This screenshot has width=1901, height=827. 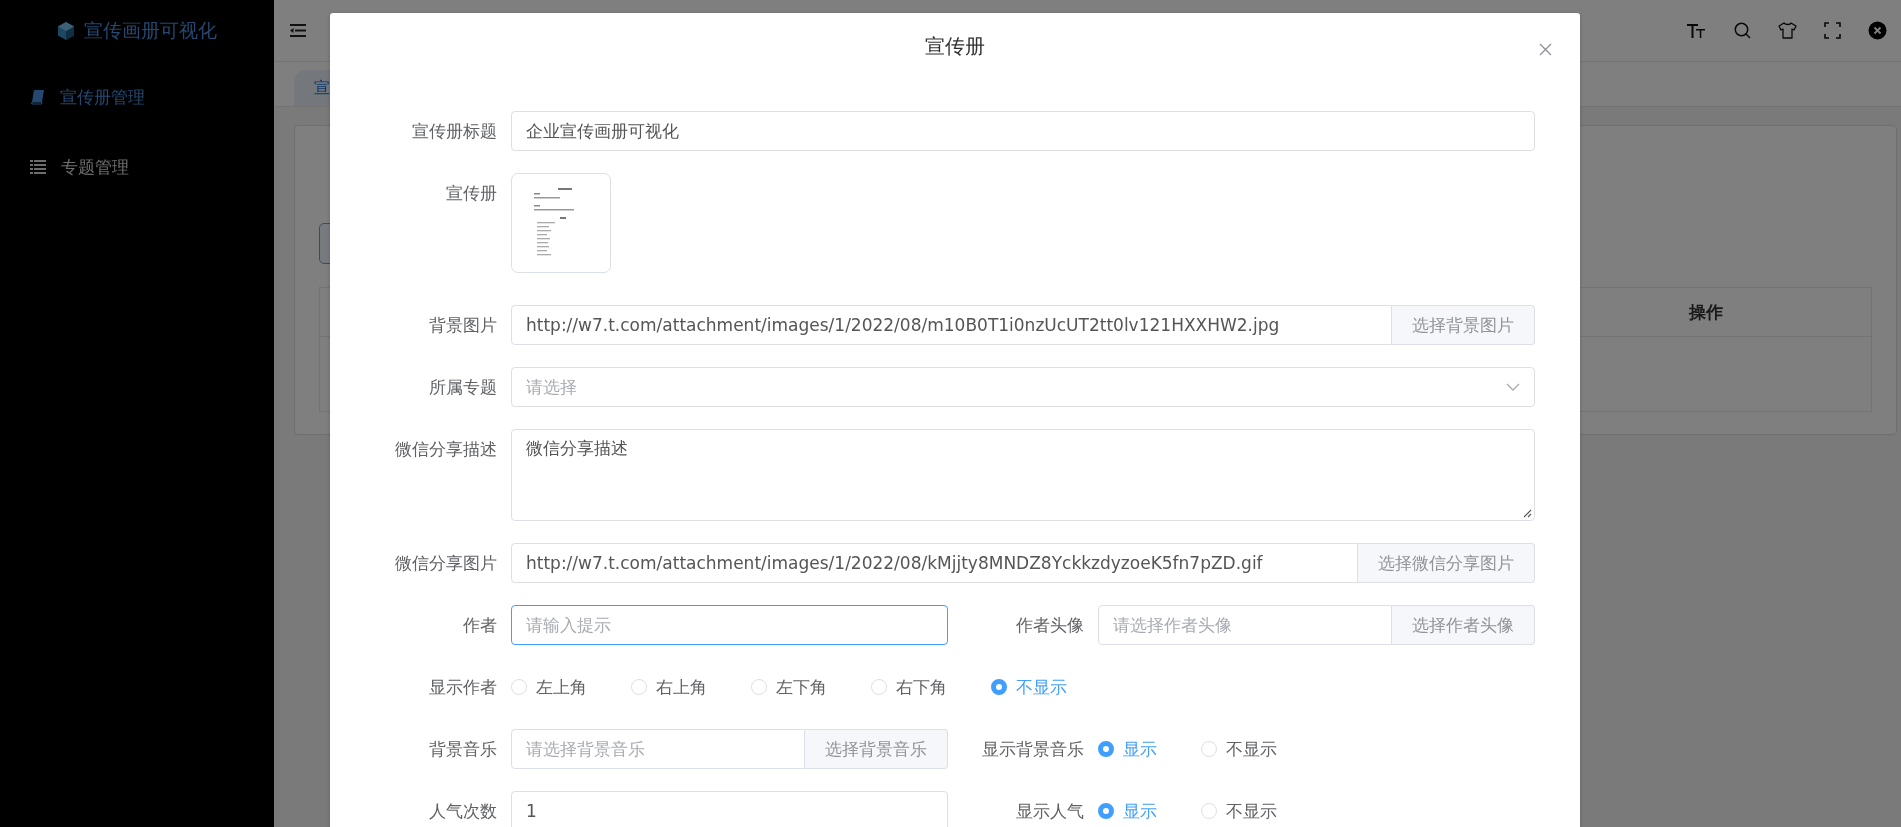 What do you see at coordinates (463, 387) in the screenshot?
I see `field-label: 所属专题` at bounding box center [463, 387].